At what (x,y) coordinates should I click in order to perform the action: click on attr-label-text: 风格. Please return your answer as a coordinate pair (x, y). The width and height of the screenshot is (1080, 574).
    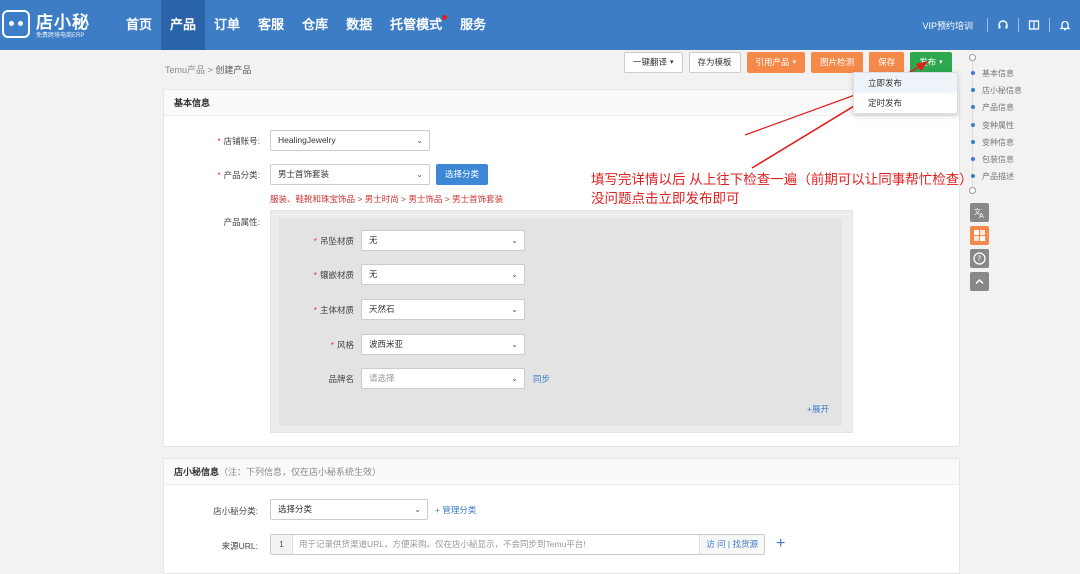
    Looking at the image, I should click on (345, 345).